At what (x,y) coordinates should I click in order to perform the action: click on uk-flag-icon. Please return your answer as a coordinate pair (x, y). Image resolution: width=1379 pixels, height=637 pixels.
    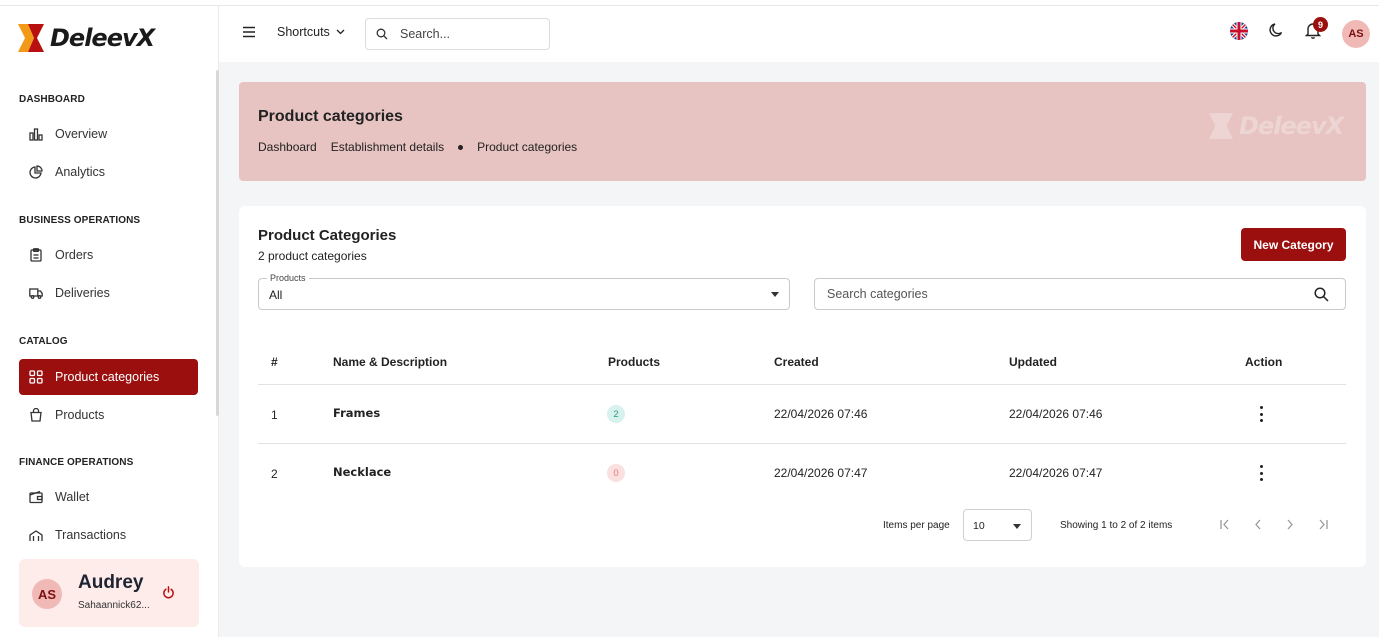
    Looking at the image, I should click on (1239, 31).